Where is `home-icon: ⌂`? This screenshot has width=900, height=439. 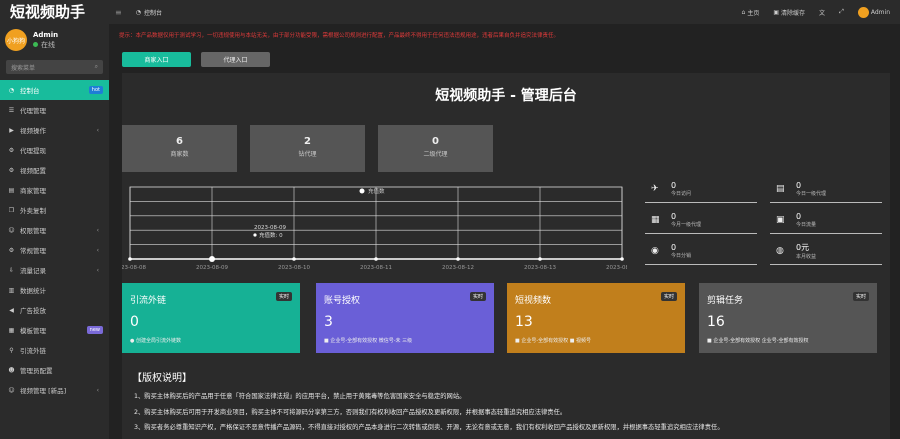 home-icon: ⌂ is located at coordinates (743, 12).